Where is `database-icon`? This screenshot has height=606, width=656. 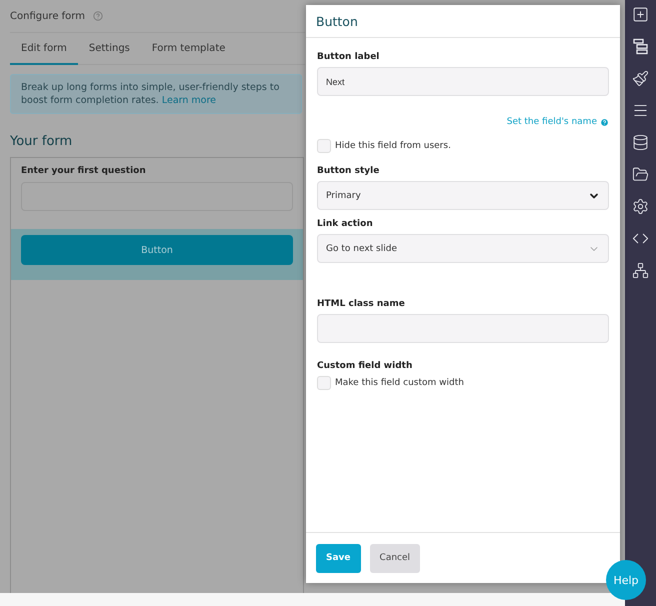 database-icon is located at coordinates (640, 142).